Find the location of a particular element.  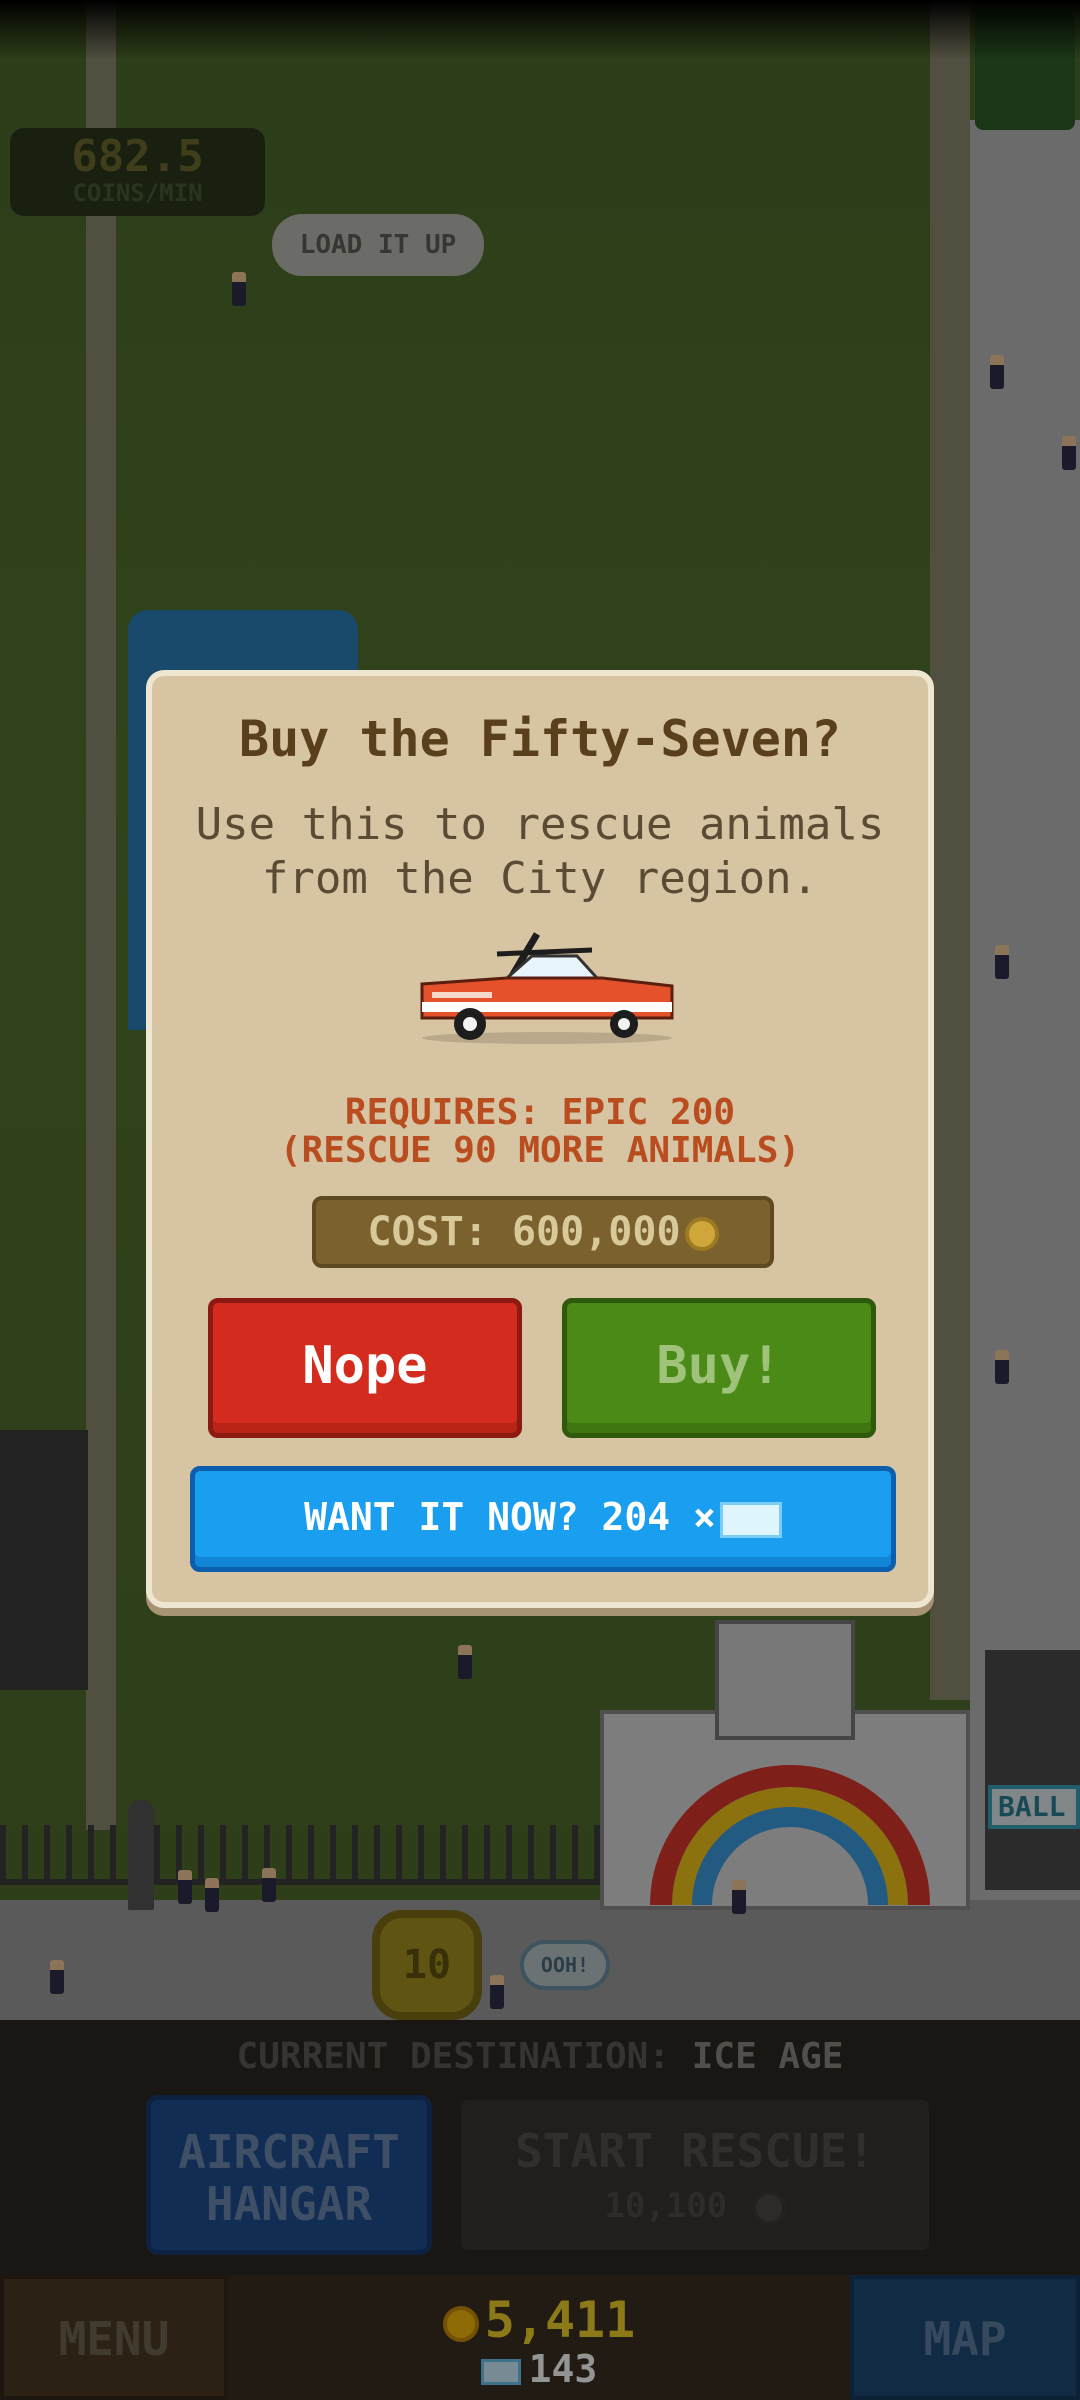

cost-text: COST: 600,000 is located at coordinates (524, 1232).